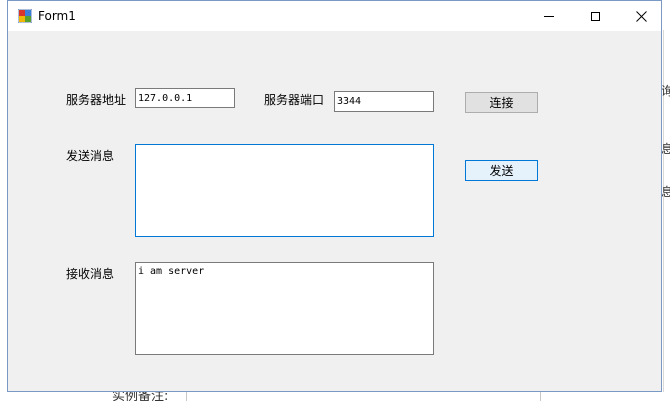  I want to click on title-bar: Form1, so click(334, 16).